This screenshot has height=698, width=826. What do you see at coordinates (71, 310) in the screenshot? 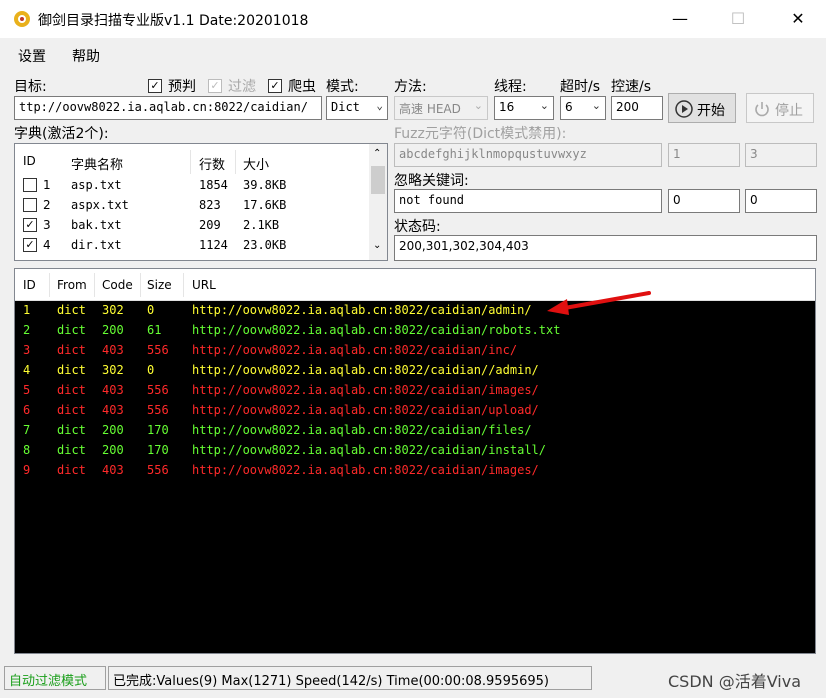
I see `result-from: dict` at bounding box center [71, 310].